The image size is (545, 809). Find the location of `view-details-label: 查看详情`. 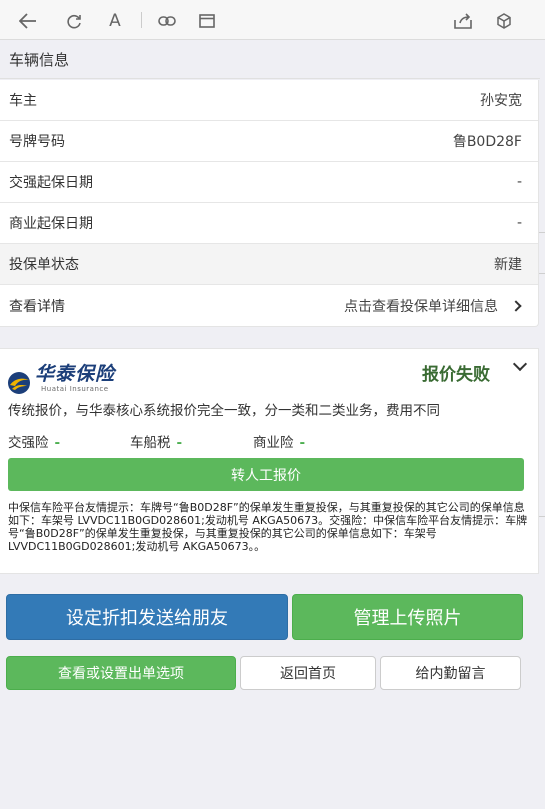

view-details-label: 查看详情 is located at coordinates (37, 306).